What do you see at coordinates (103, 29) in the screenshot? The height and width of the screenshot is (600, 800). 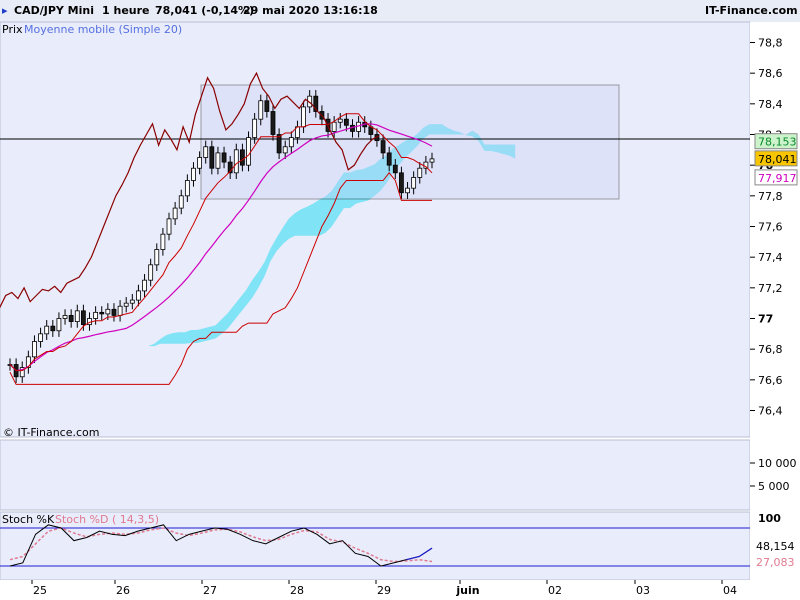 I see `ma-legend: Moyenne mobile (Simple 20)` at bounding box center [103, 29].